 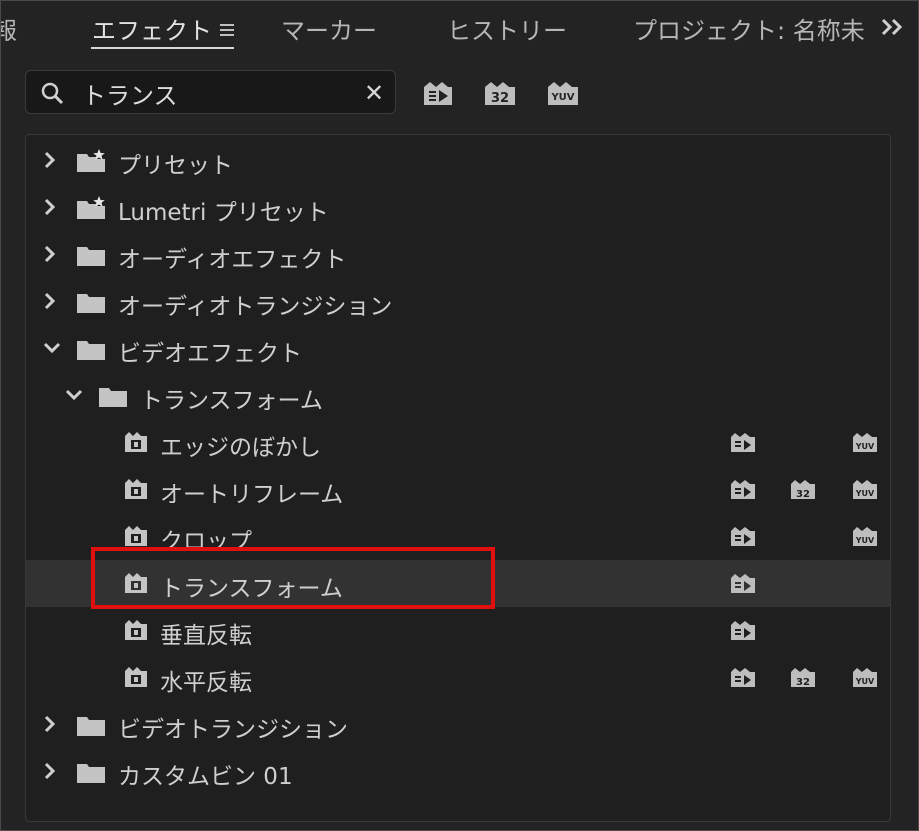 I want to click on effect-item-vertical-flip: 垂直反転, so click(x=458, y=630).